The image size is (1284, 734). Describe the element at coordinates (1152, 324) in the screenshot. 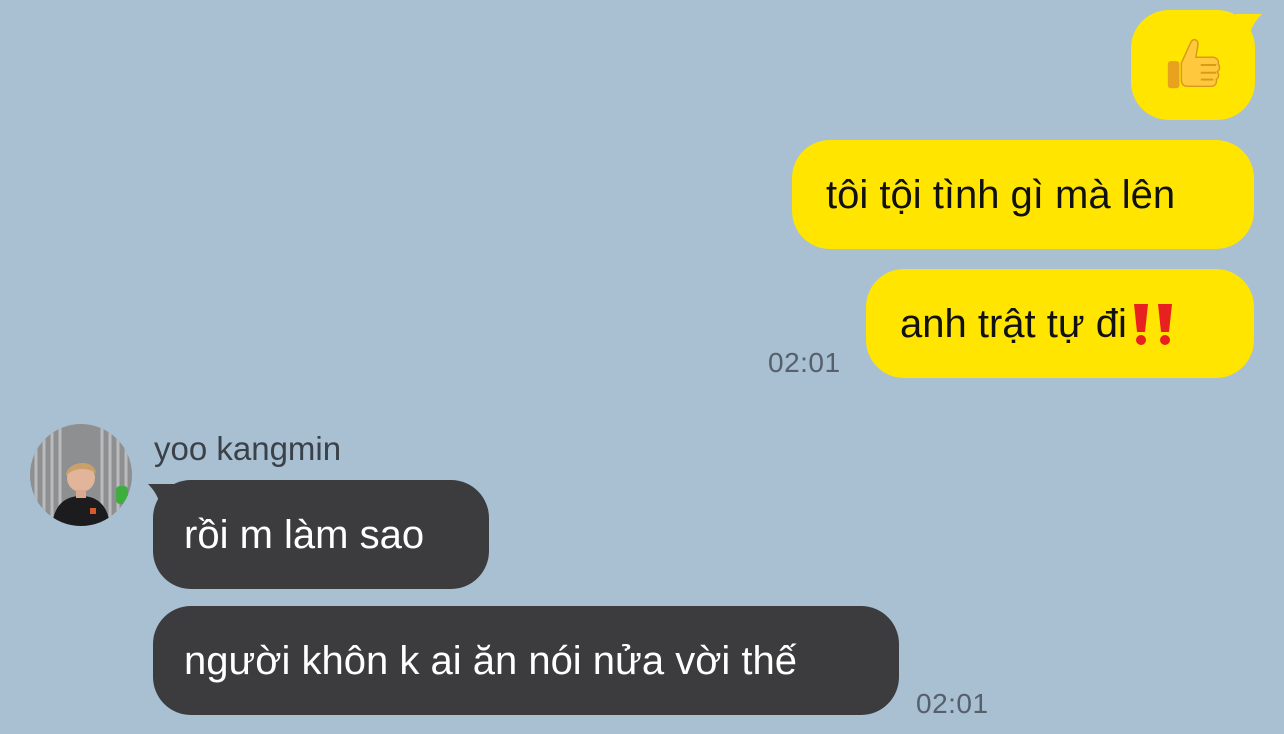

I see `double-exclamation-icon` at that location.